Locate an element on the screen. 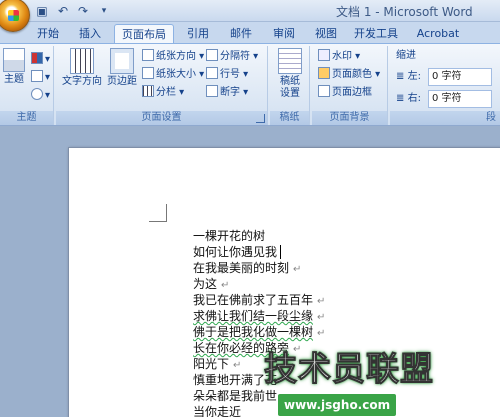 Image resolution: width=500 pixels, height=417 pixels. text-line-content: 一棵开花的树 is located at coordinates (229, 236).